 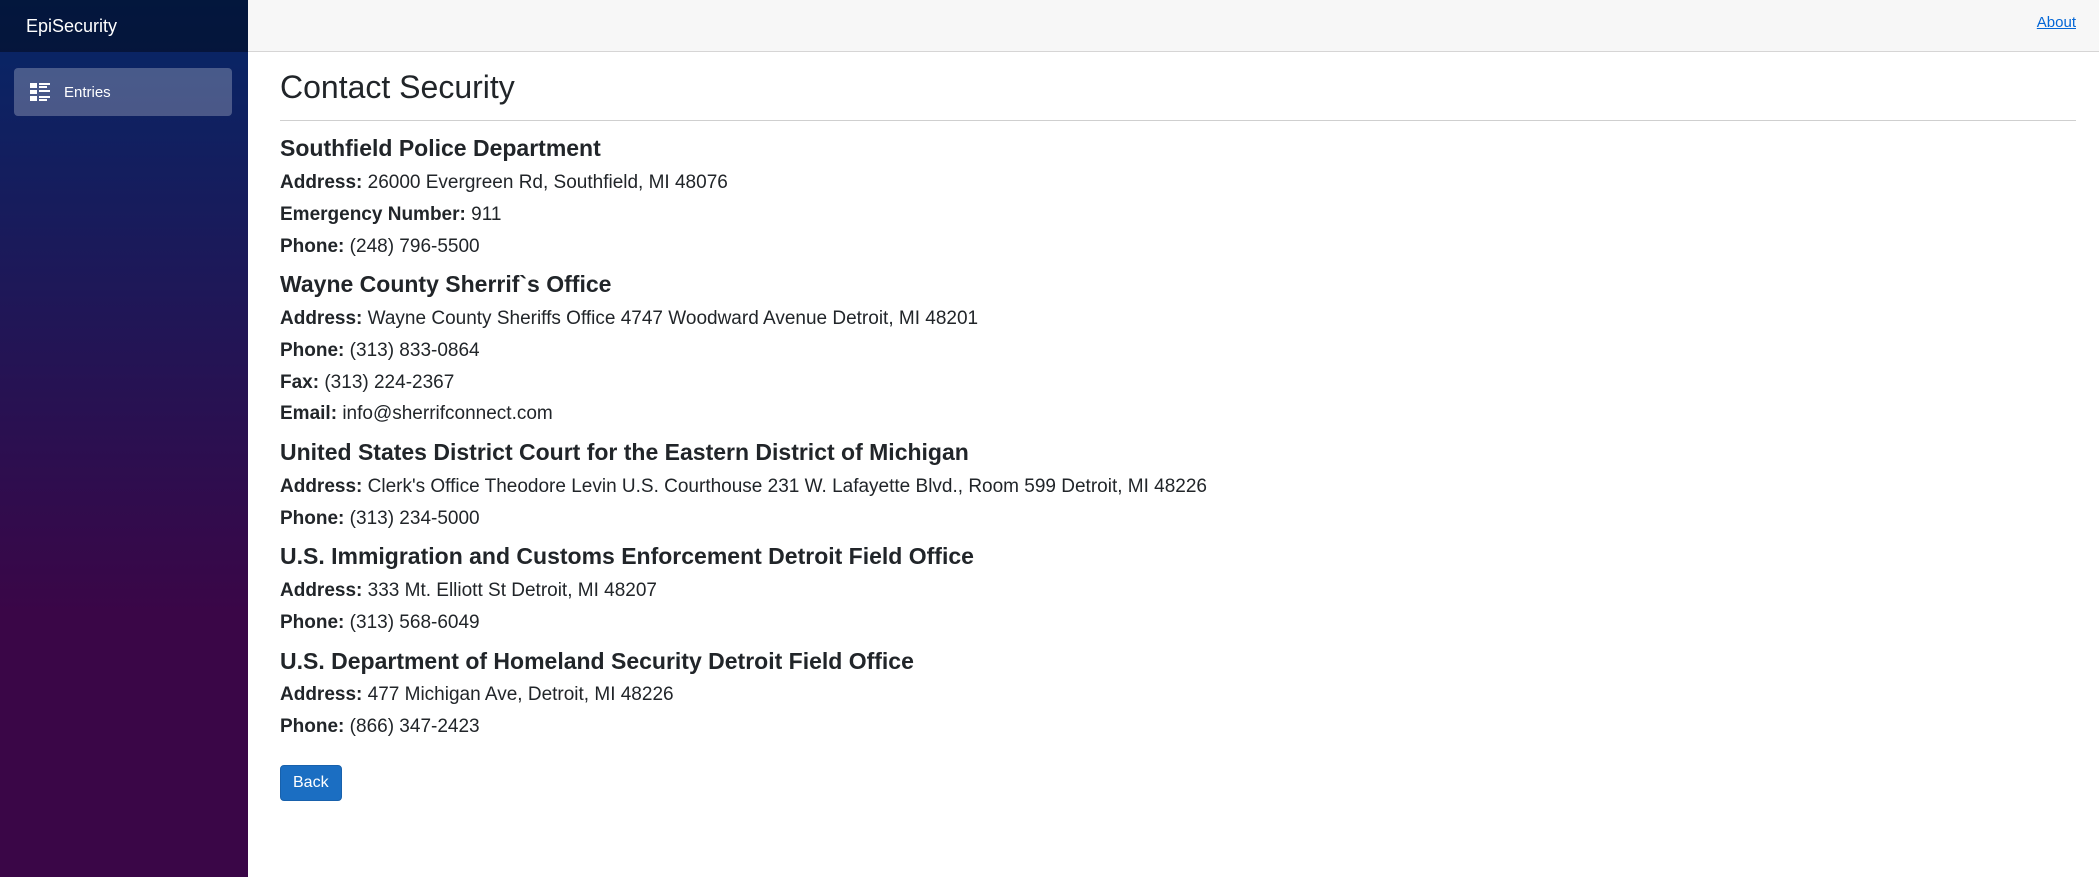 What do you see at coordinates (1178, 727) in the screenshot?
I see `agency-field: Phone: (866) 347-2423` at bounding box center [1178, 727].